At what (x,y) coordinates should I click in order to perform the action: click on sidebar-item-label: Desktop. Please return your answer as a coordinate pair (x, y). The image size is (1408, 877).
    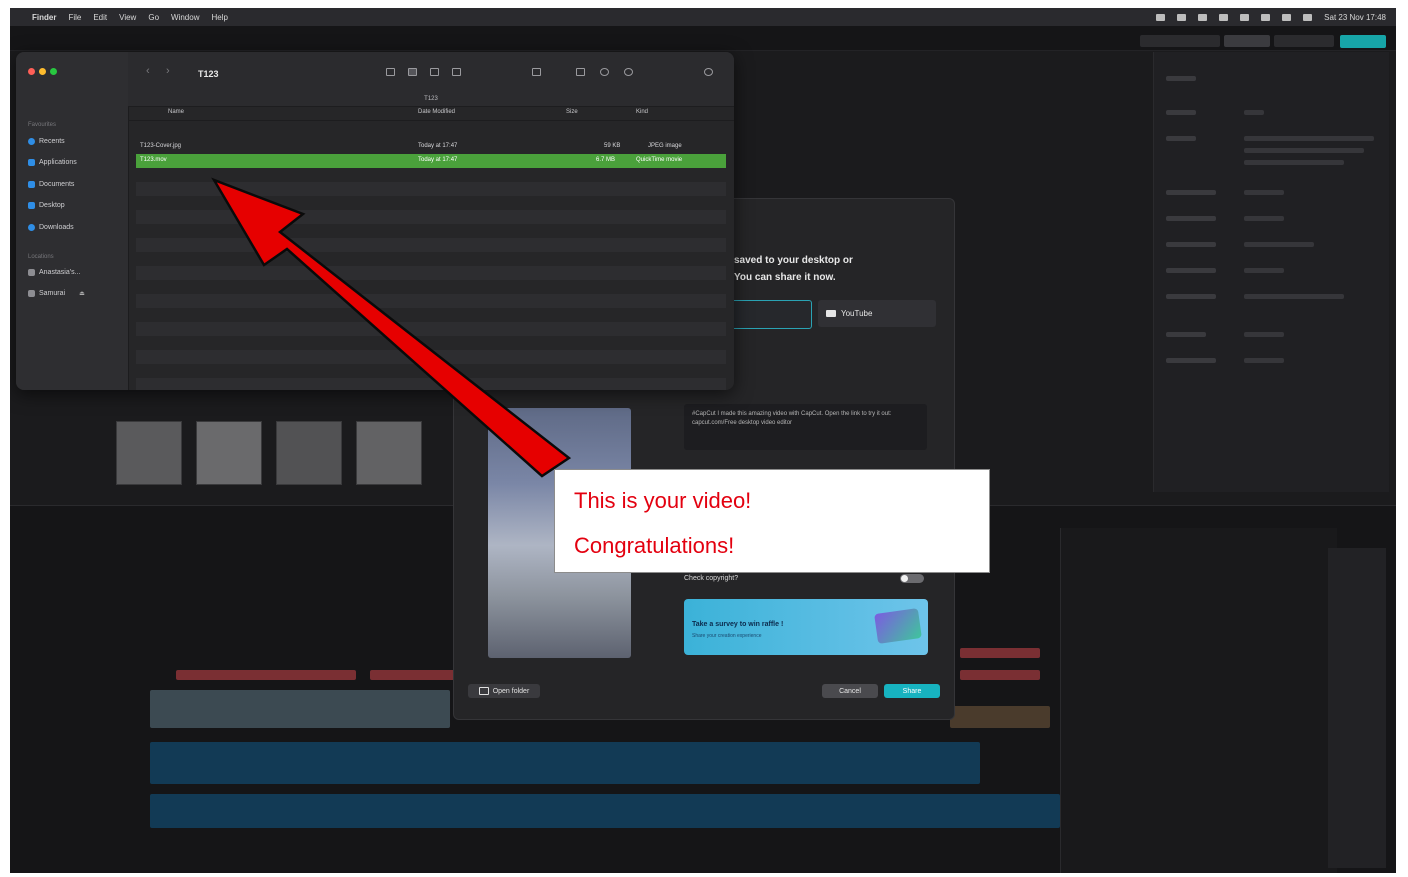
    Looking at the image, I should click on (52, 205).